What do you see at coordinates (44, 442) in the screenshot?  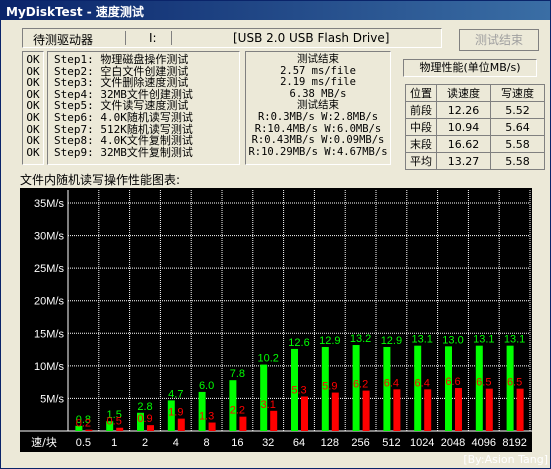 I see `corner-label: 速/块` at bounding box center [44, 442].